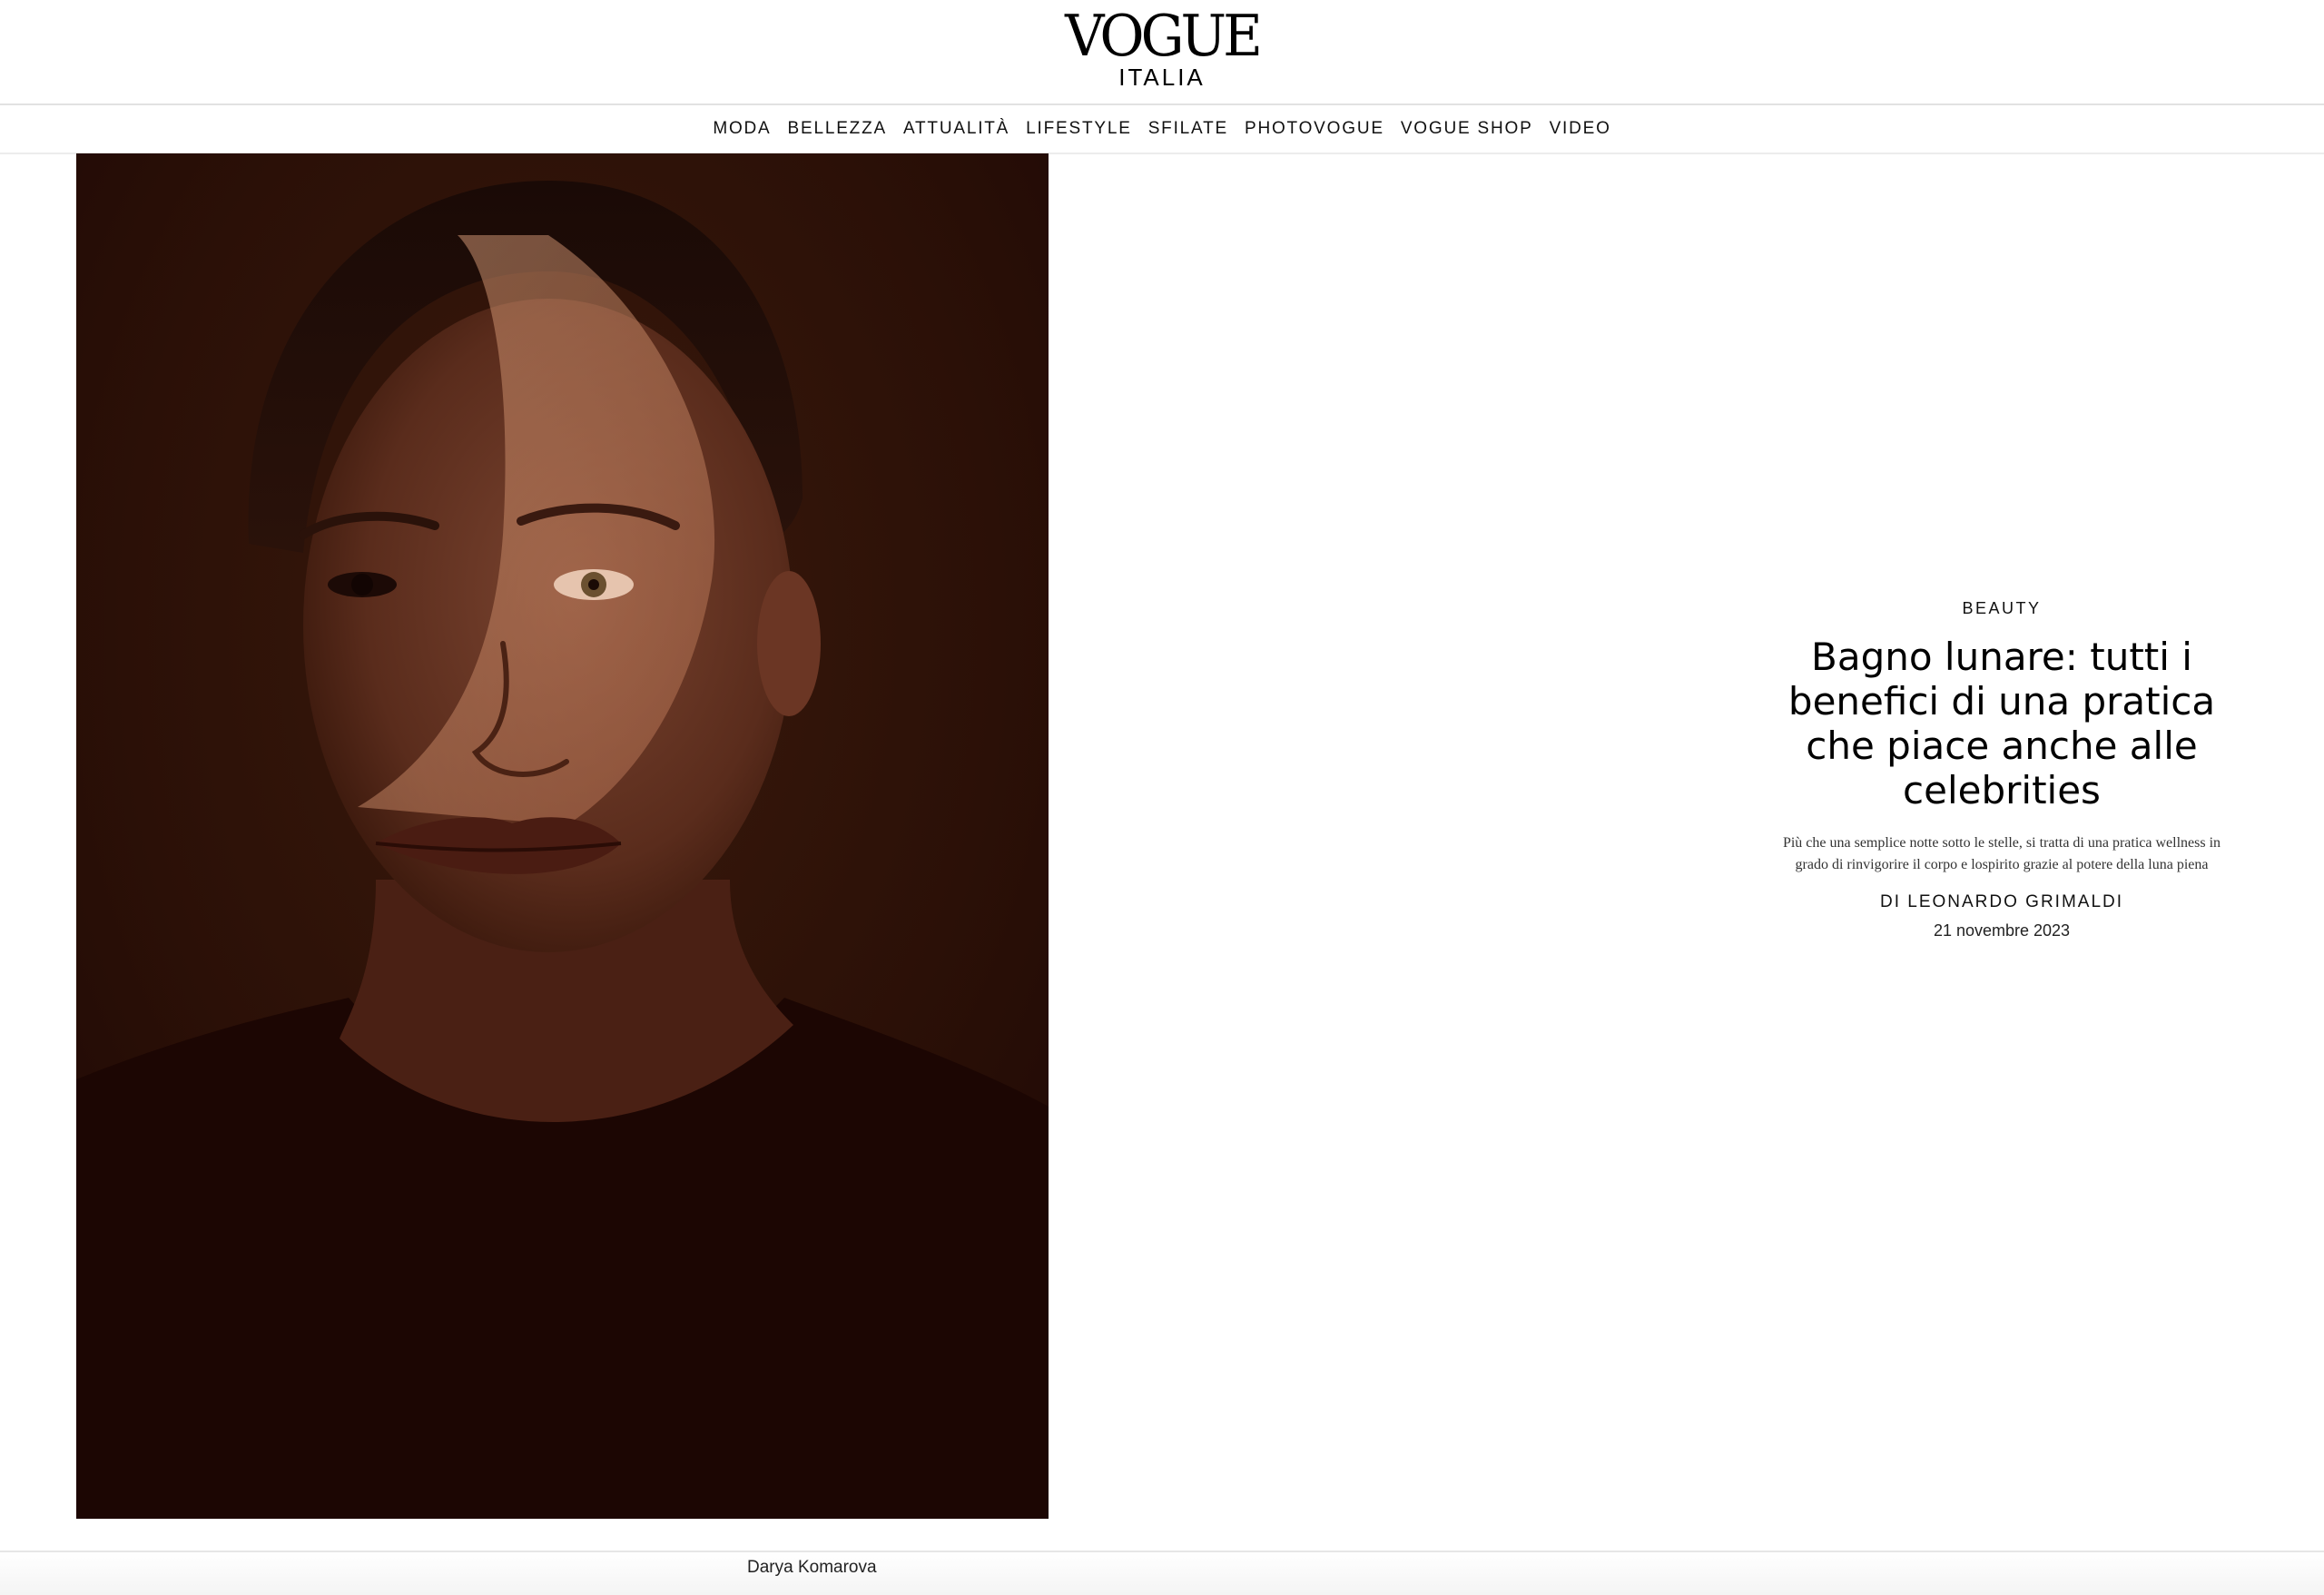 This screenshot has width=2324, height=1595. Describe the element at coordinates (1467, 129) in the screenshot. I see `nav-item-vogue-shop: VOGUE SHOP` at that location.